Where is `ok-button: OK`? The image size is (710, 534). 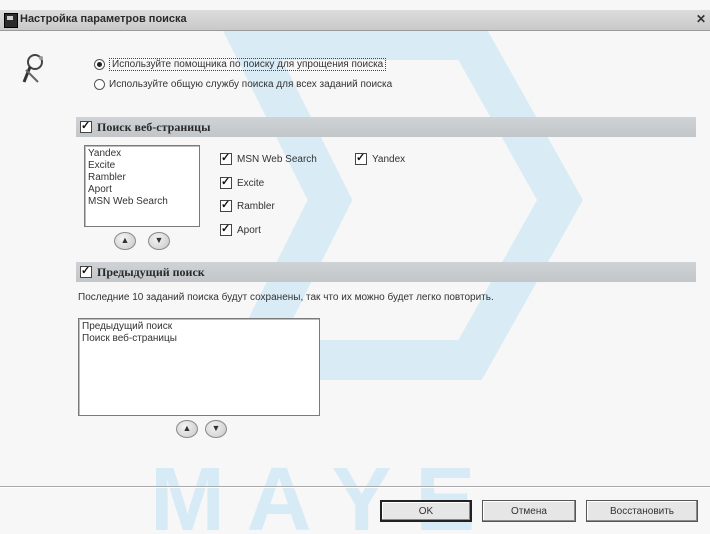
ok-button: OK is located at coordinates (426, 511).